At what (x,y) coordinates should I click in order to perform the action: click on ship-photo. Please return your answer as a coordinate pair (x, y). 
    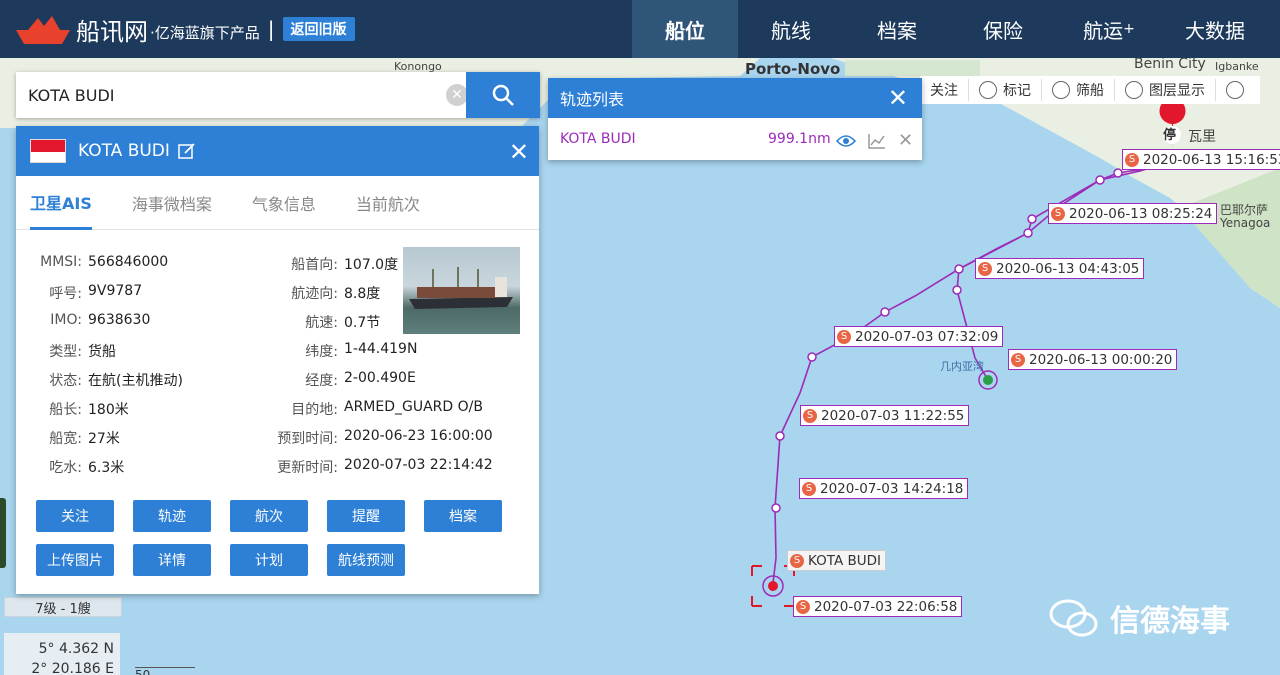
    Looking at the image, I should click on (461, 290).